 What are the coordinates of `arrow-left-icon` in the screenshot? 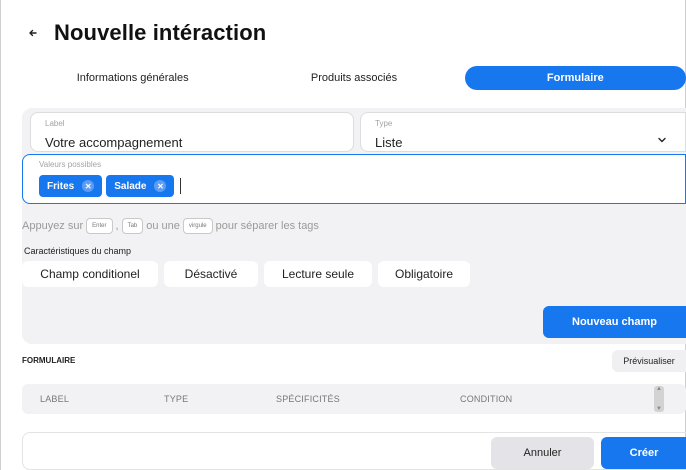 It's located at (33, 33).